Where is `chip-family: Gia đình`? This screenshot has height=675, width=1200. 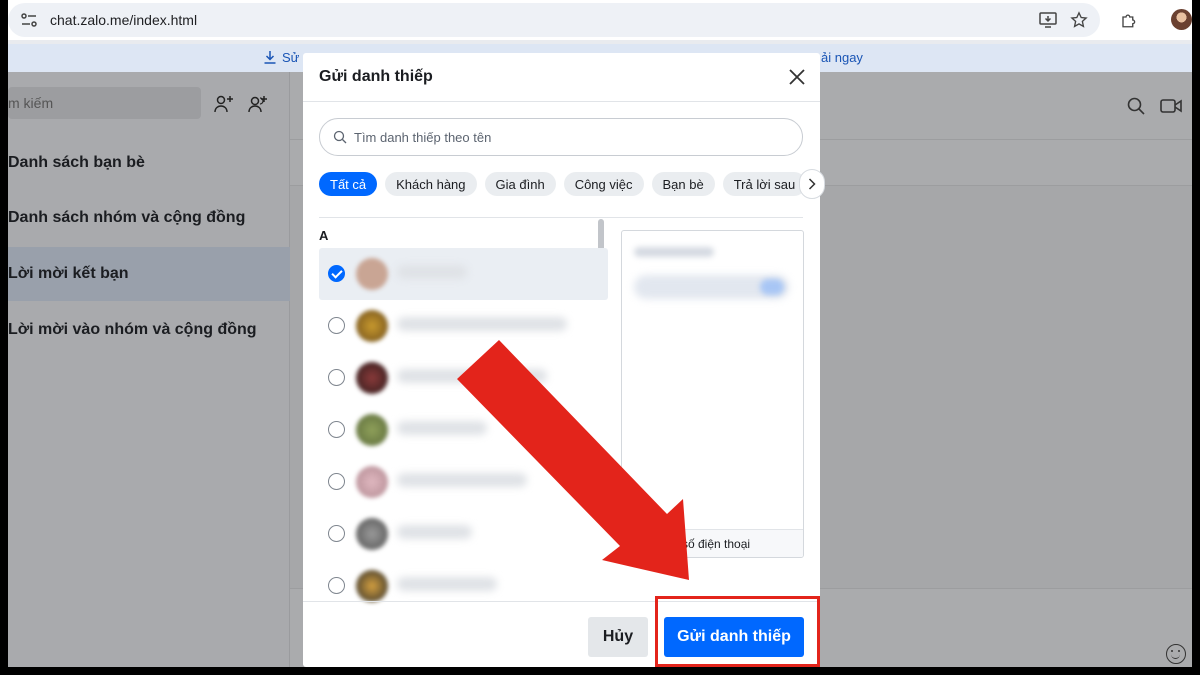
chip-family: Gia đình is located at coordinates (520, 184).